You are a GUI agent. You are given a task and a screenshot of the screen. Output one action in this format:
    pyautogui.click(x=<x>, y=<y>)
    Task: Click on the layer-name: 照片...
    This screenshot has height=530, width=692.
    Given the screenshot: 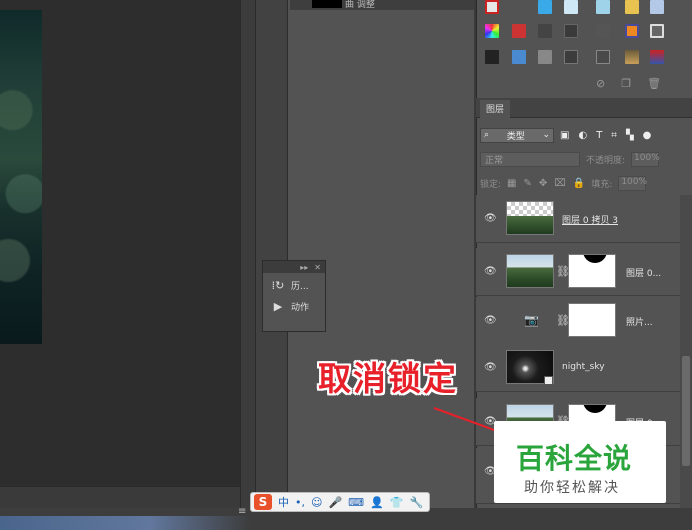 What is the action you would take?
    pyautogui.click(x=639, y=321)
    